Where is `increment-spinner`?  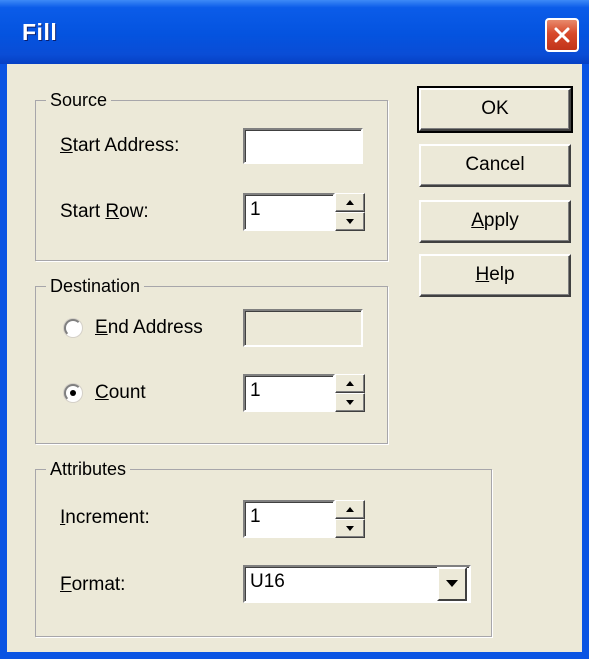 increment-spinner is located at coordinates (350, 519).